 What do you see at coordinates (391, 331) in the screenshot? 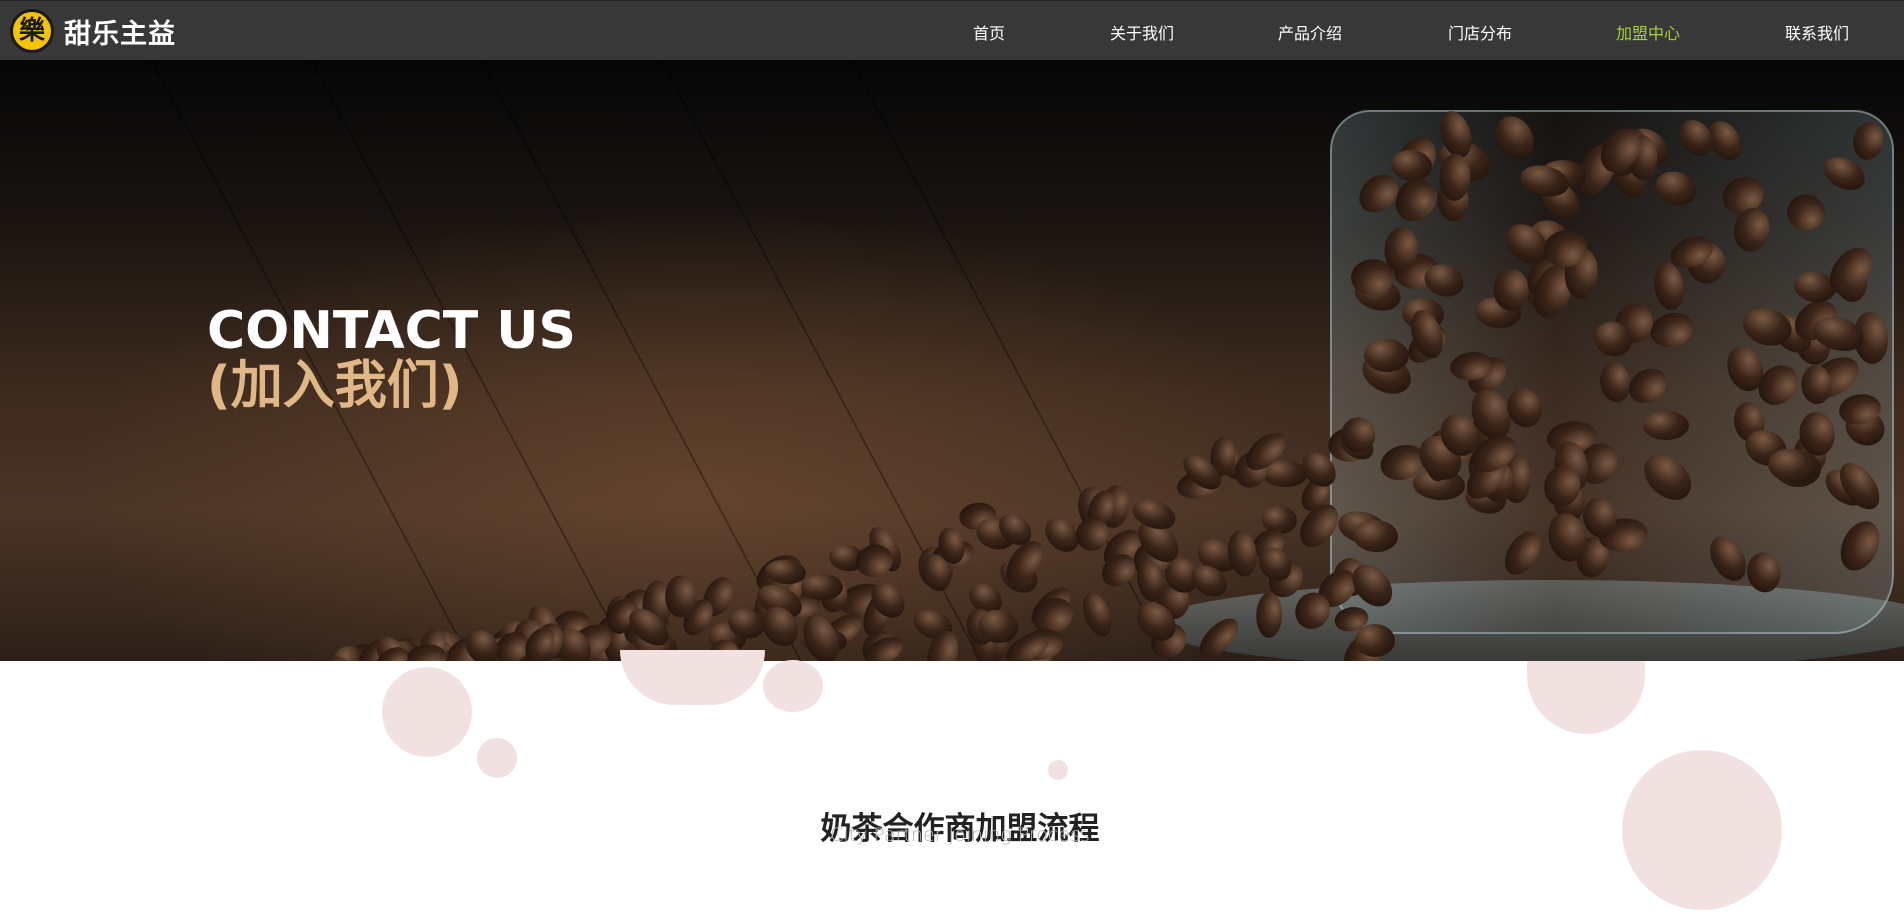
I see `hero-title: CONTACT US` at bounding box center [391, 331].